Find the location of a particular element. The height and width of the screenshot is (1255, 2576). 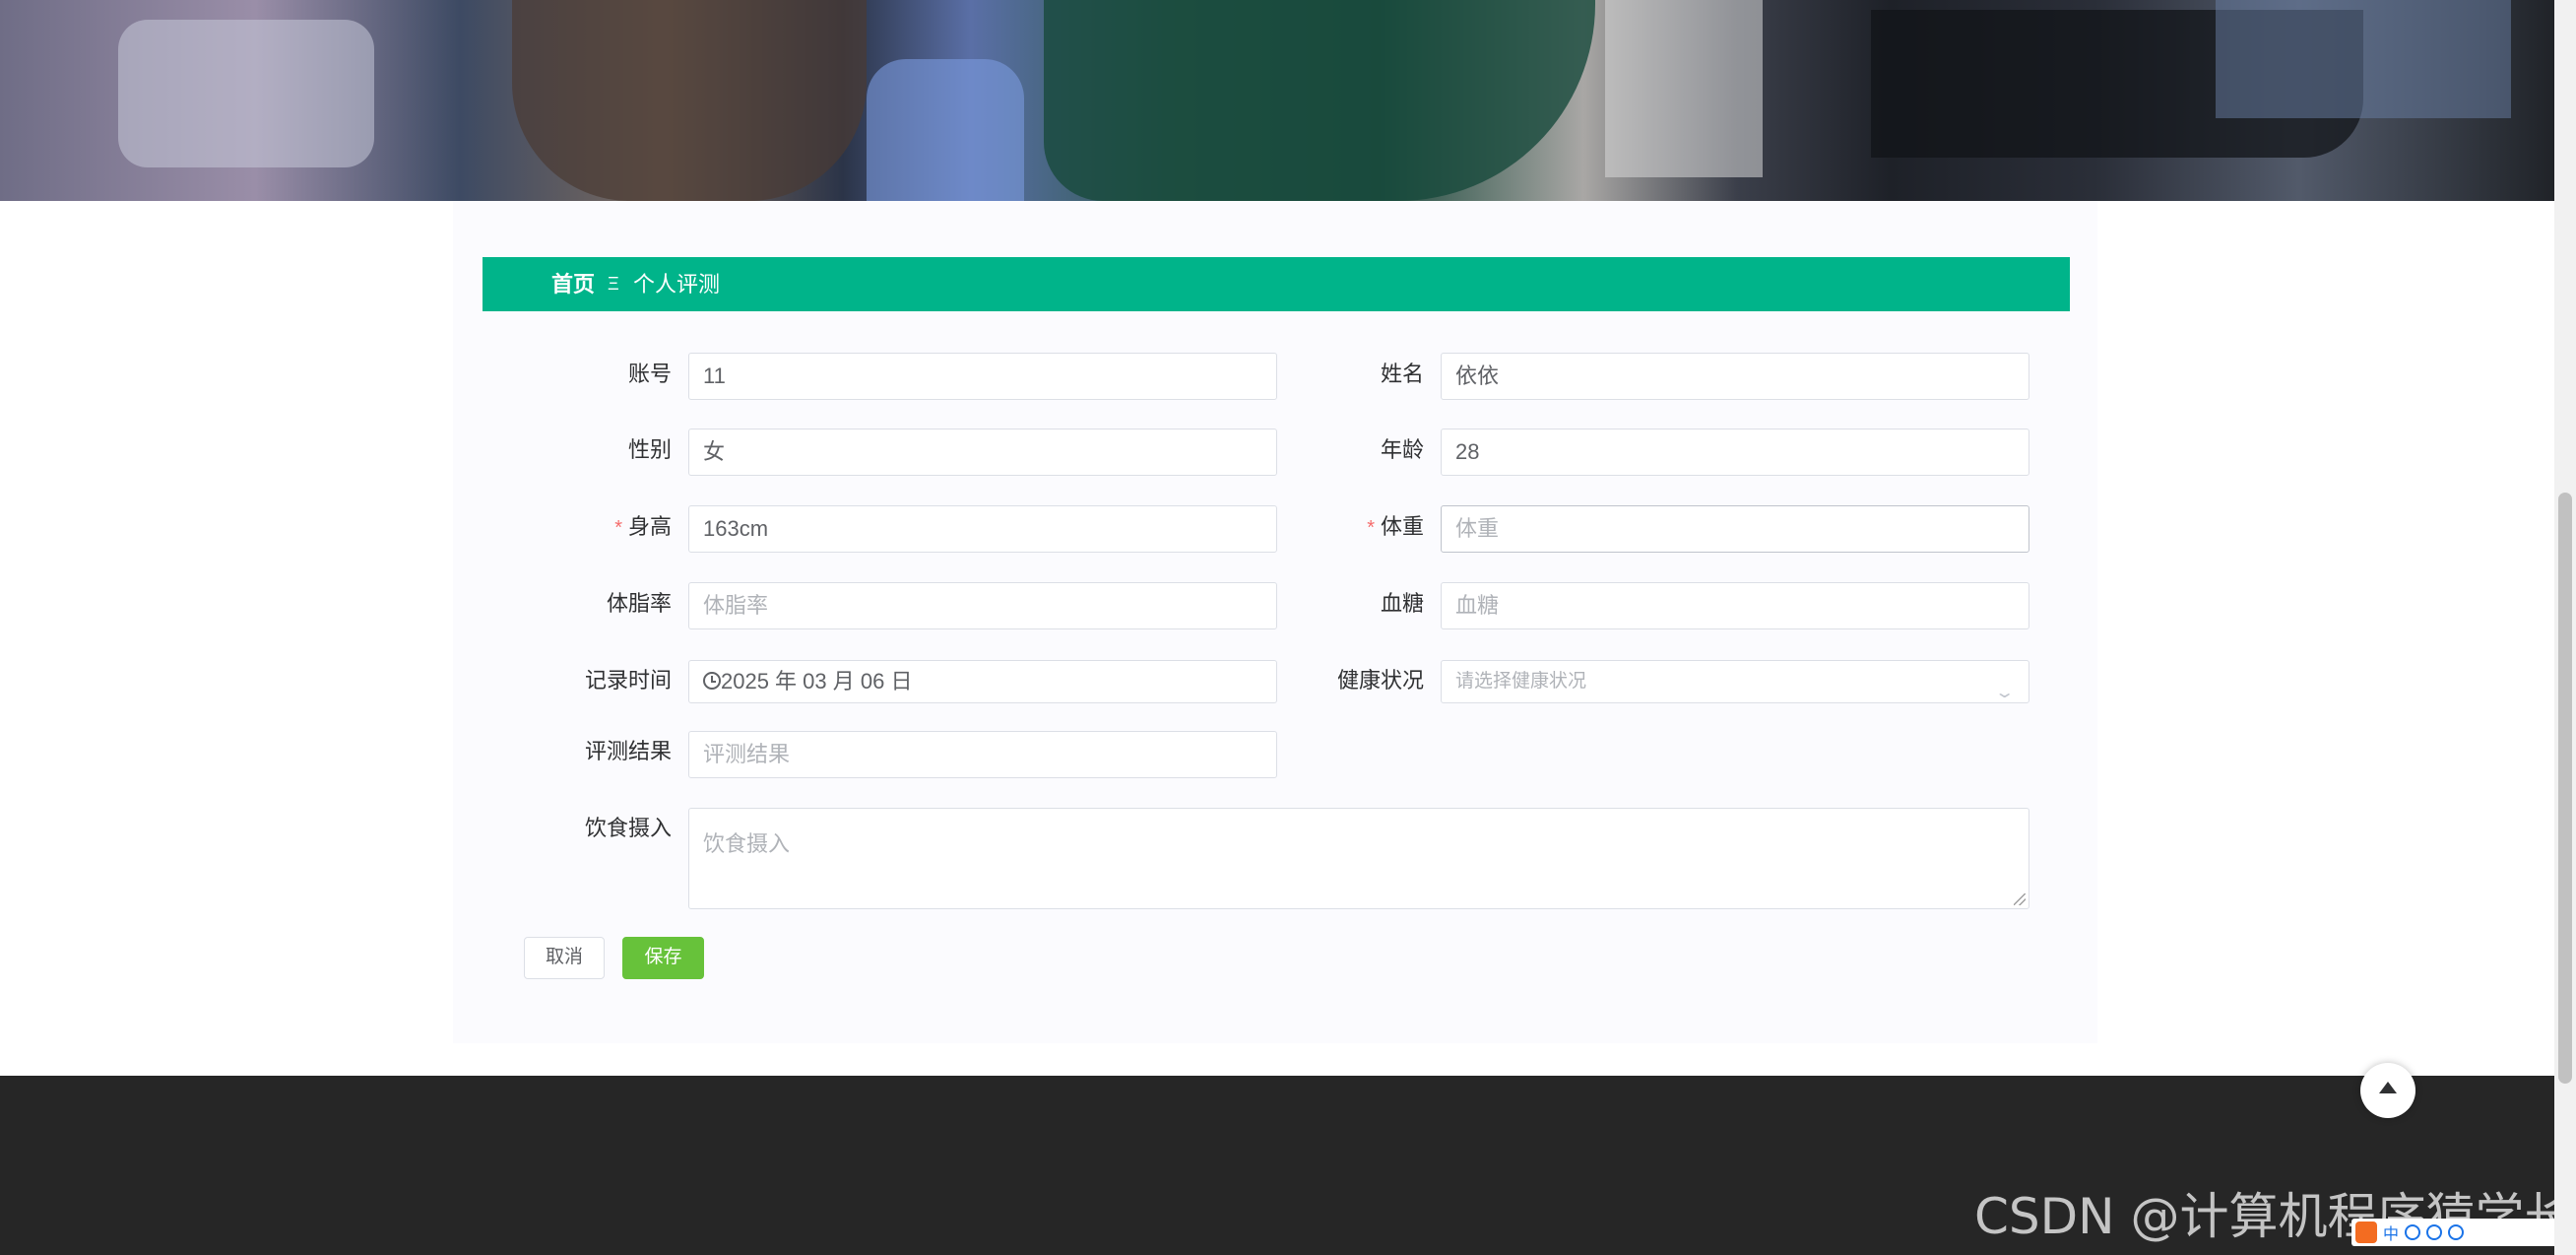

height-label: * 身高 is located at coordinates (643, 526).